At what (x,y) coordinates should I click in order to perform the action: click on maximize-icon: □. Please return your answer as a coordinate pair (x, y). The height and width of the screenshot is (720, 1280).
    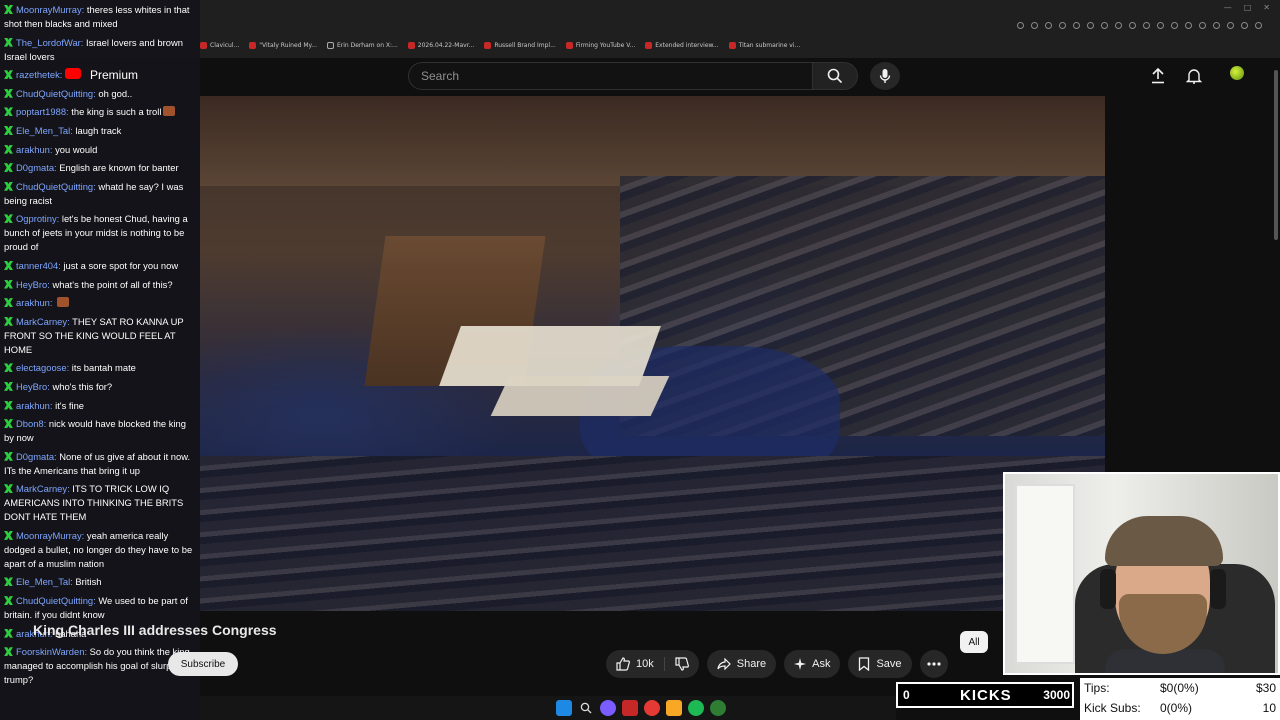
    Looking at the image, I should click on (1248, 7).